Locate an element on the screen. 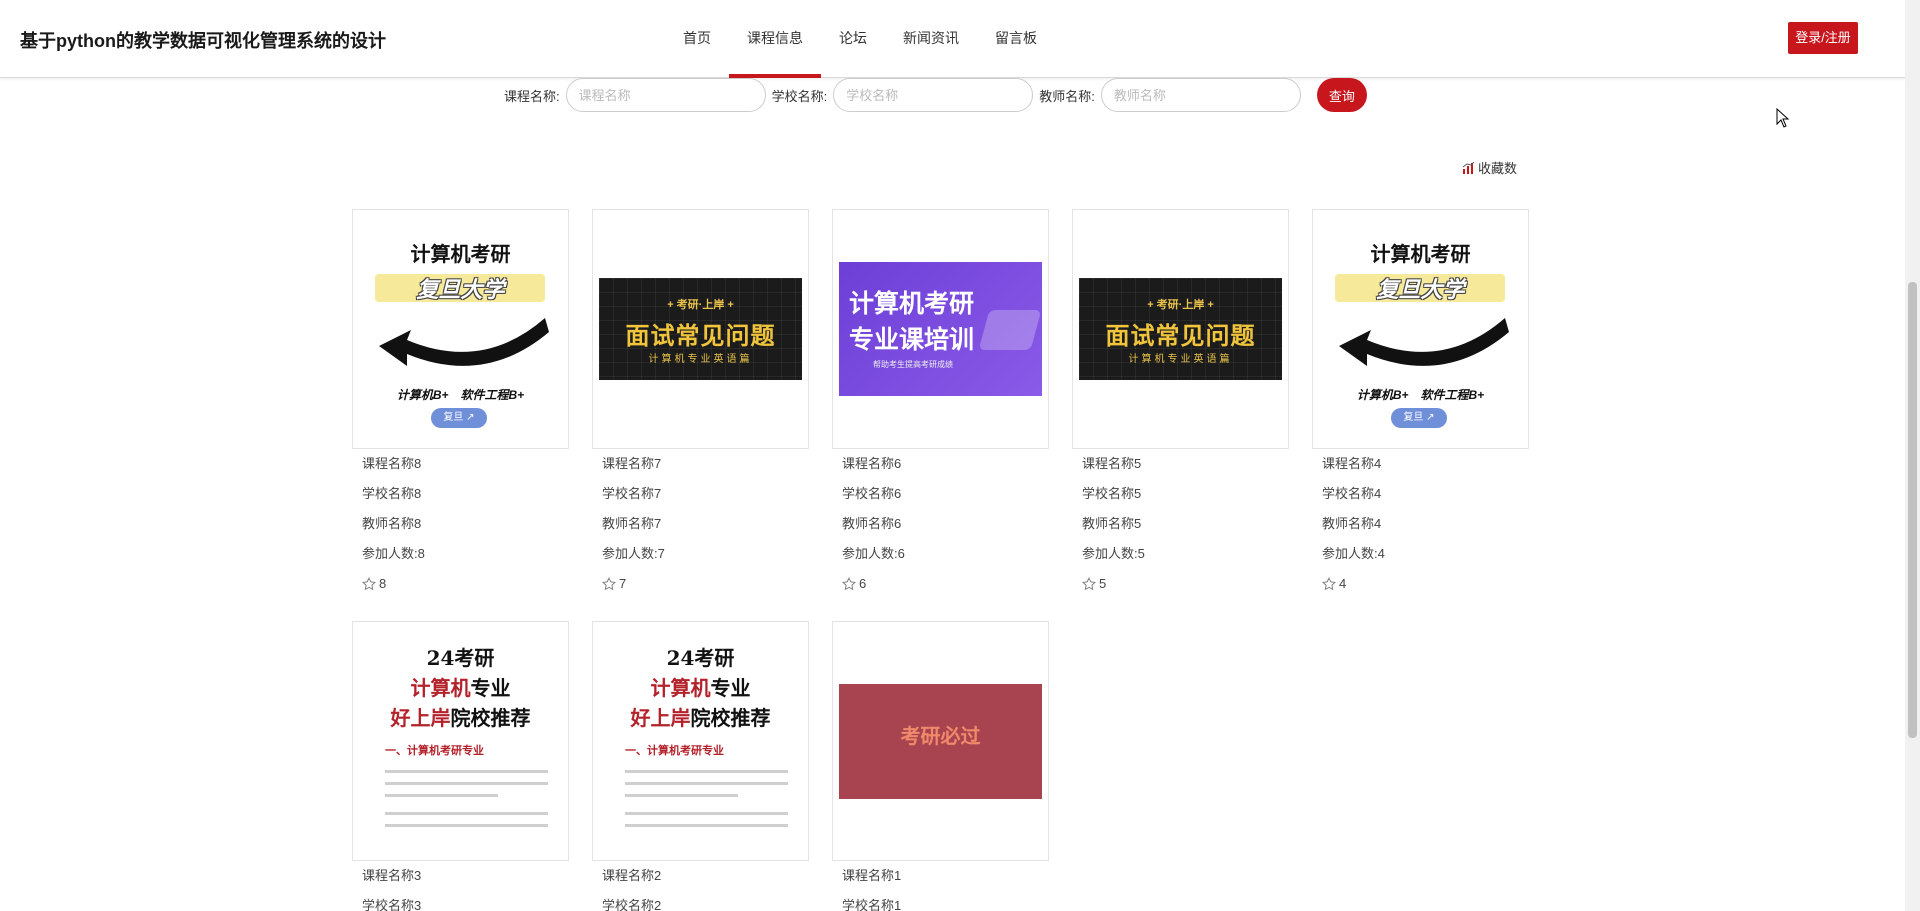  school-name: 学校名称4 is located at coordinates (1352, 493).